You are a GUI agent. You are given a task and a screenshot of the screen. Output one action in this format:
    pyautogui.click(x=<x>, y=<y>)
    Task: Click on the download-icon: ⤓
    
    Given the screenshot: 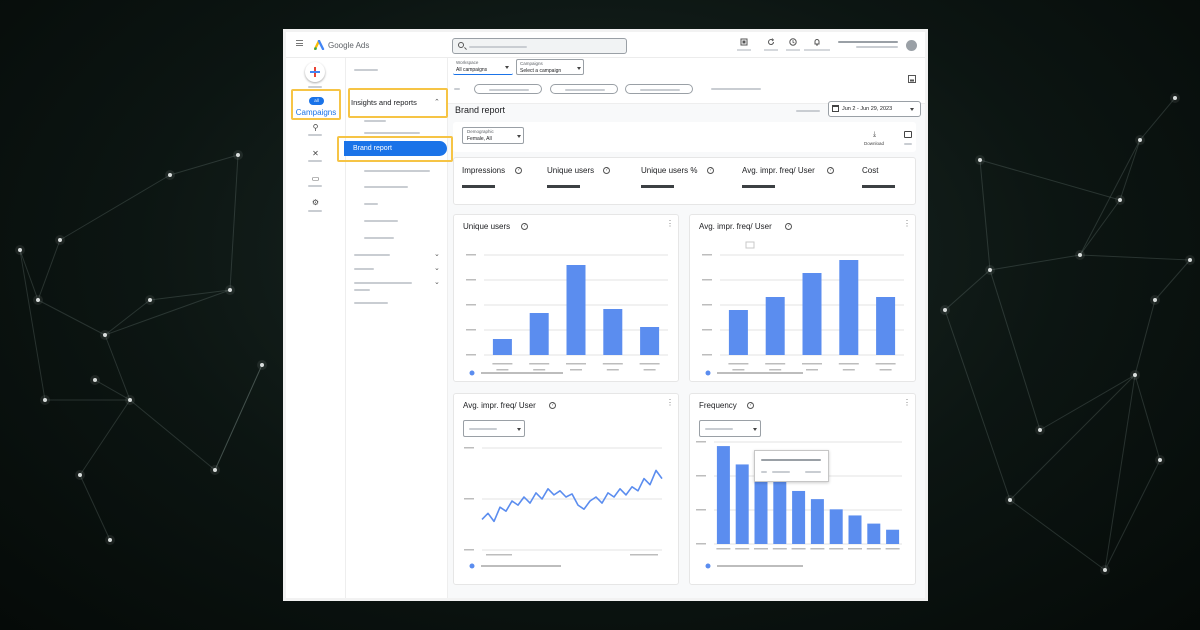 What is the action you would take?
    pyautogui.click(x=874, y=135)
    